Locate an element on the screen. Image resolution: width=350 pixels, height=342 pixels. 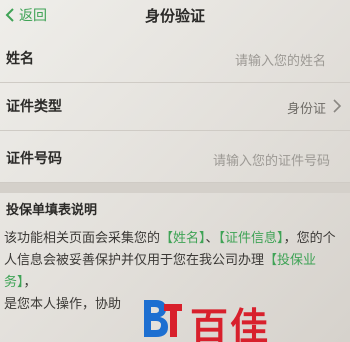
id-type-row: 证件类型 身份证 is located at coordinates (175, 106).